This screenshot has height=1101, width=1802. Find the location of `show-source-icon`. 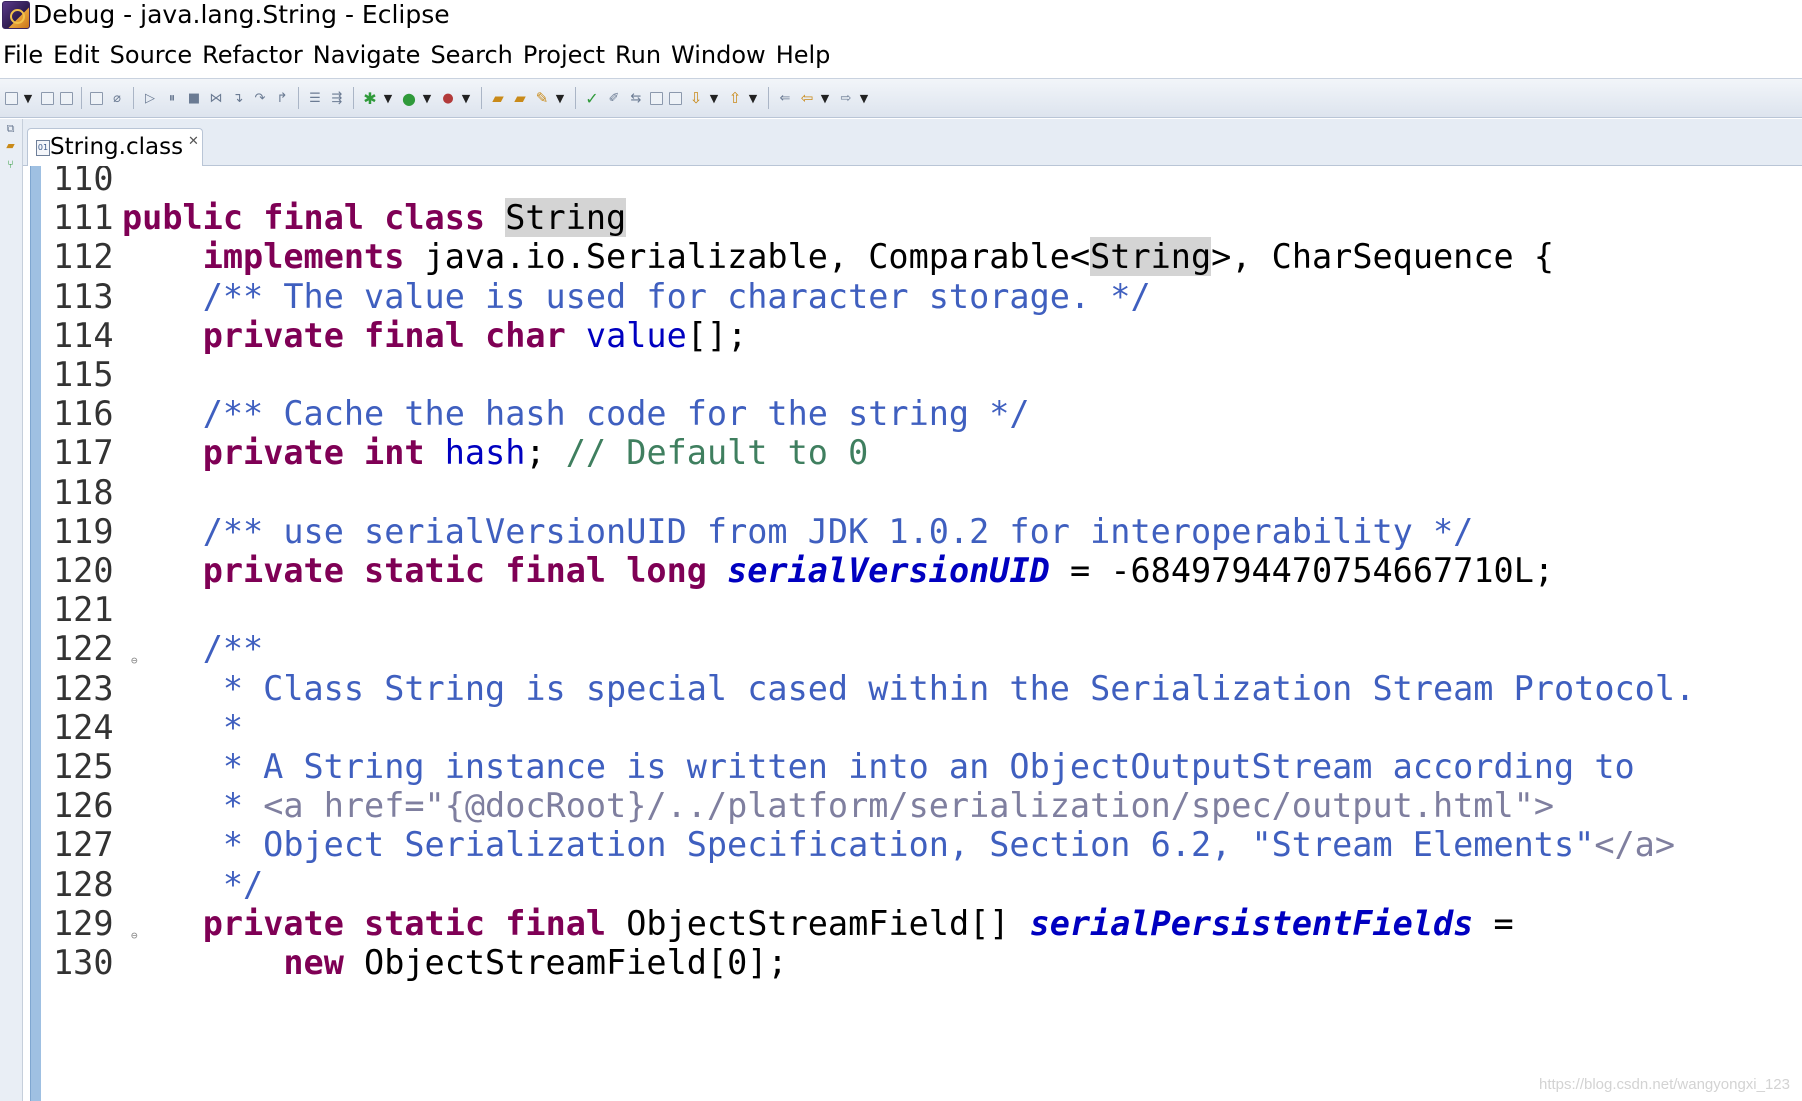

show-source-icon is located at coordinates (675, 98).